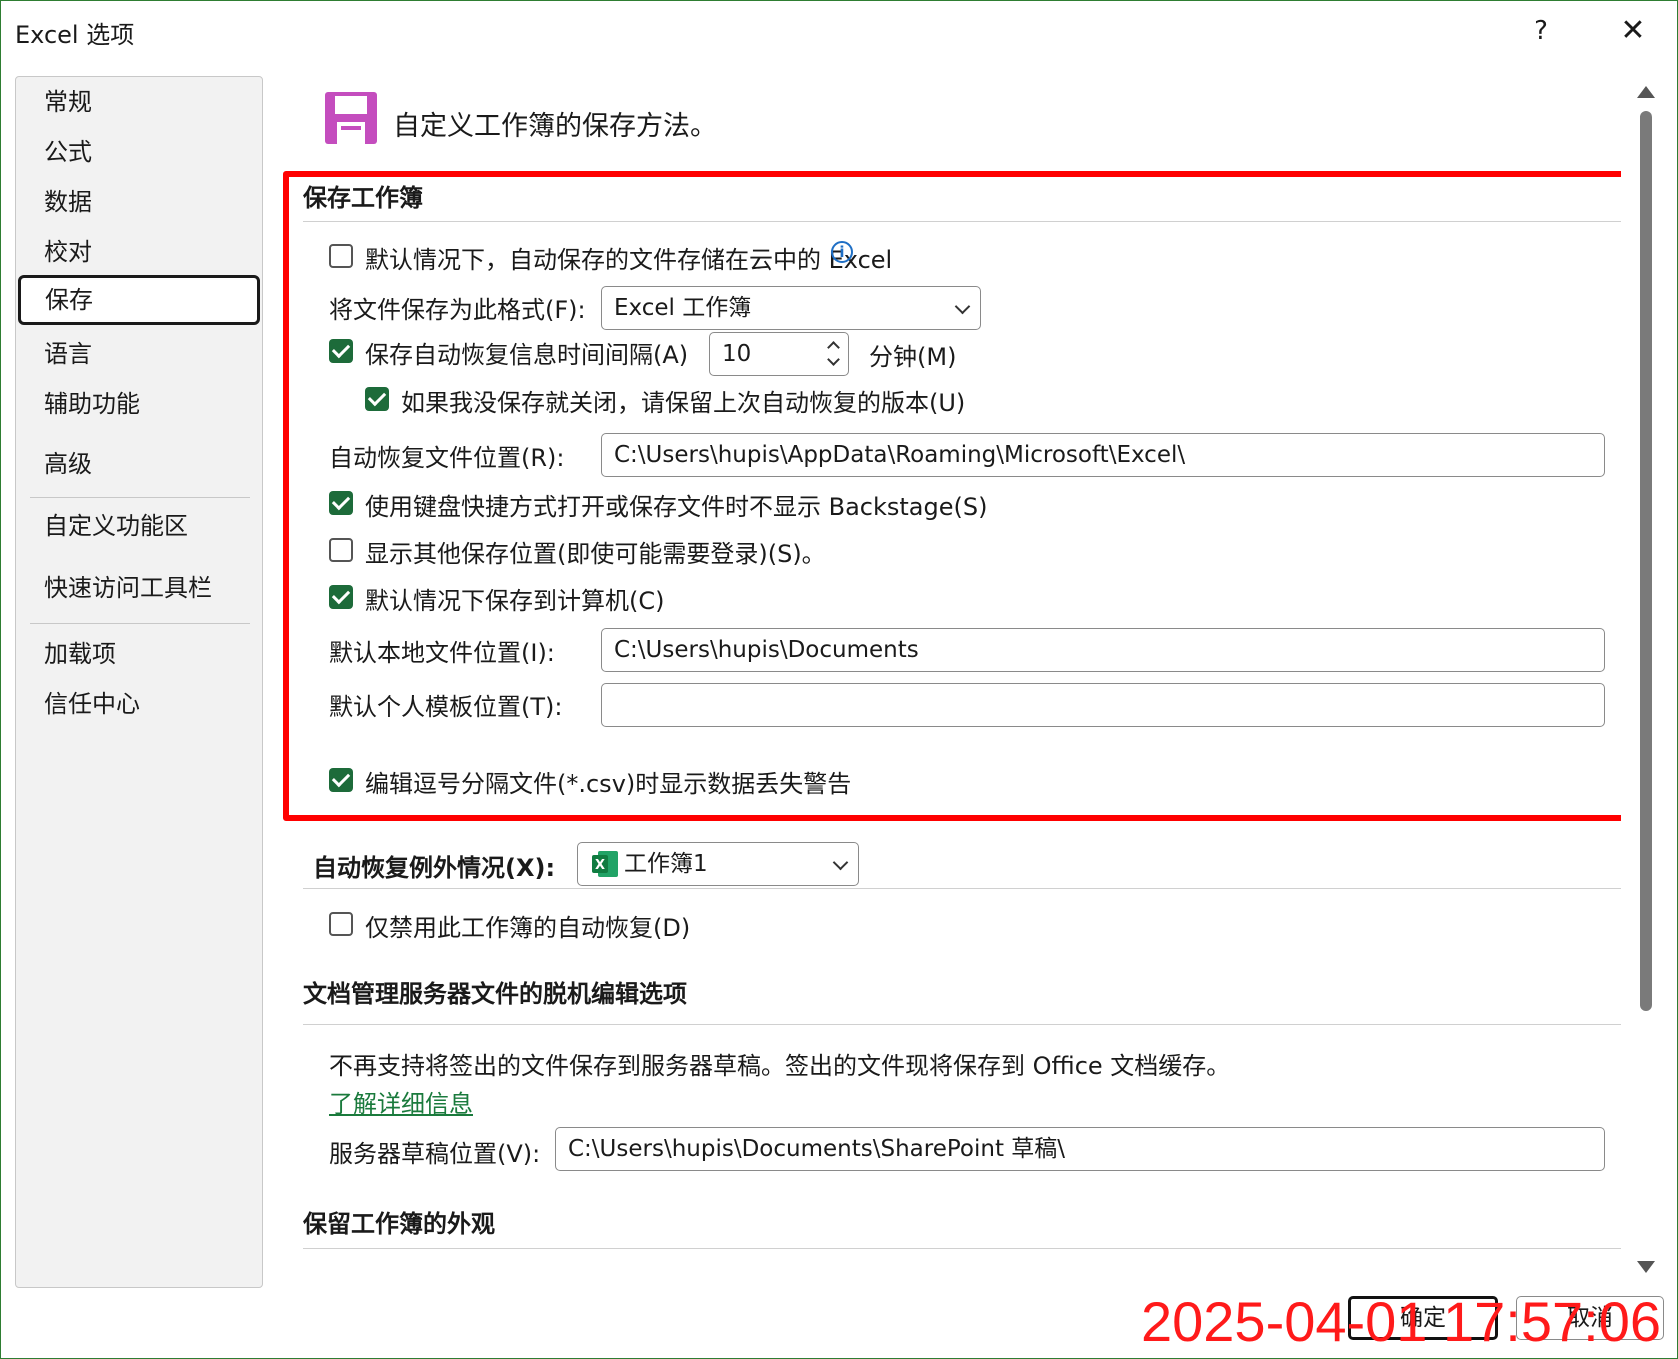  Describe the element at coordinates (1646, 561) in the screenshot. I see `scrollbar-thumb` at that location.